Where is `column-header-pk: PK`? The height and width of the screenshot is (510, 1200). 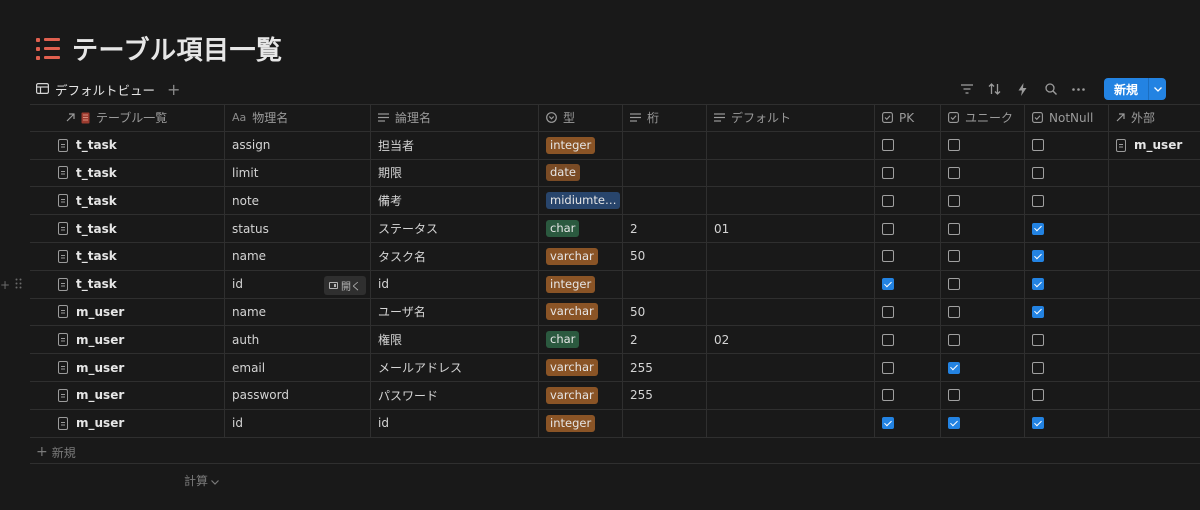 column-header-pk: PK is located at coordinates (908, 118).